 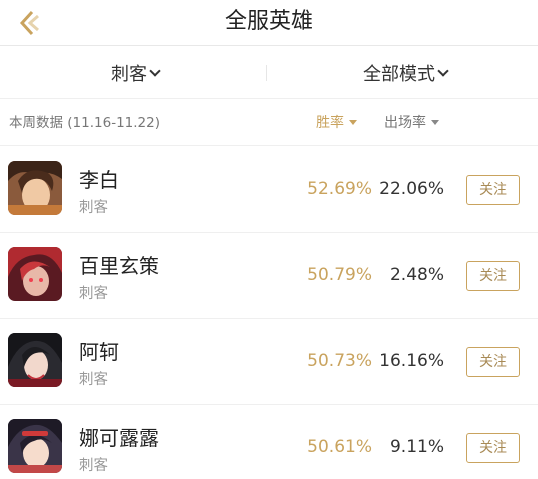 I want to click on filter-bar: 刺客 全部模式, so click(x=269, y=73).